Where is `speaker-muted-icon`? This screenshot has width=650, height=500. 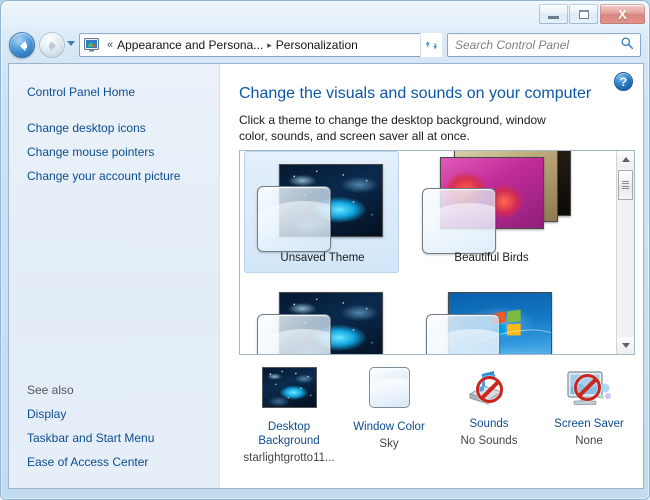 speaker-muted-icon is located at coordinates (489, 388).